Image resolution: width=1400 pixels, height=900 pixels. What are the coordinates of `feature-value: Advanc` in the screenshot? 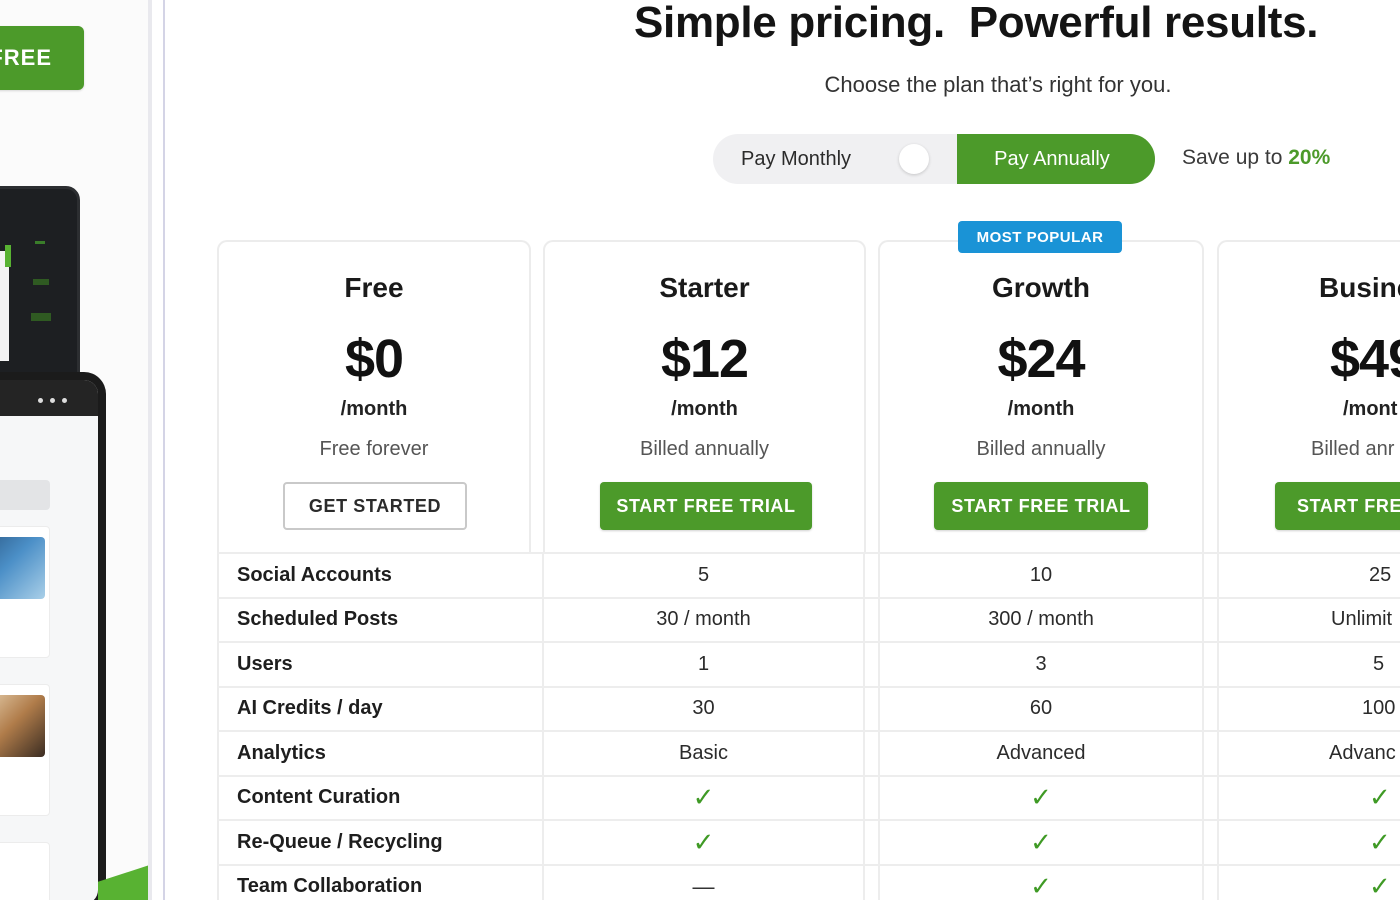 It's located at (1308, 753).